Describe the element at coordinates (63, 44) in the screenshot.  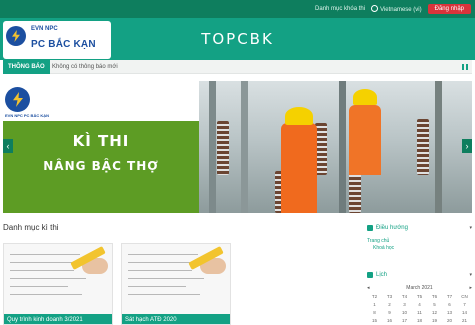
I see `logo-main-text: PC BẮC KẠN` at that location.